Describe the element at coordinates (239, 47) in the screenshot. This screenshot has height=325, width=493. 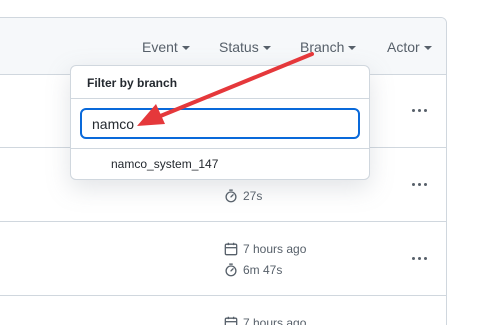
I see `status-filter-label: Status` at that location.